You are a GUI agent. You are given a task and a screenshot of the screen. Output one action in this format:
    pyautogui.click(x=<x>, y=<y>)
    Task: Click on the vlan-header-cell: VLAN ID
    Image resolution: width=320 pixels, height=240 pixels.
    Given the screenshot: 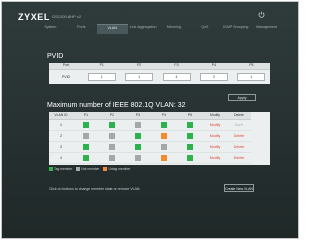 What is the action you would take?
    pyautogui.click(x=61, y=116)
    